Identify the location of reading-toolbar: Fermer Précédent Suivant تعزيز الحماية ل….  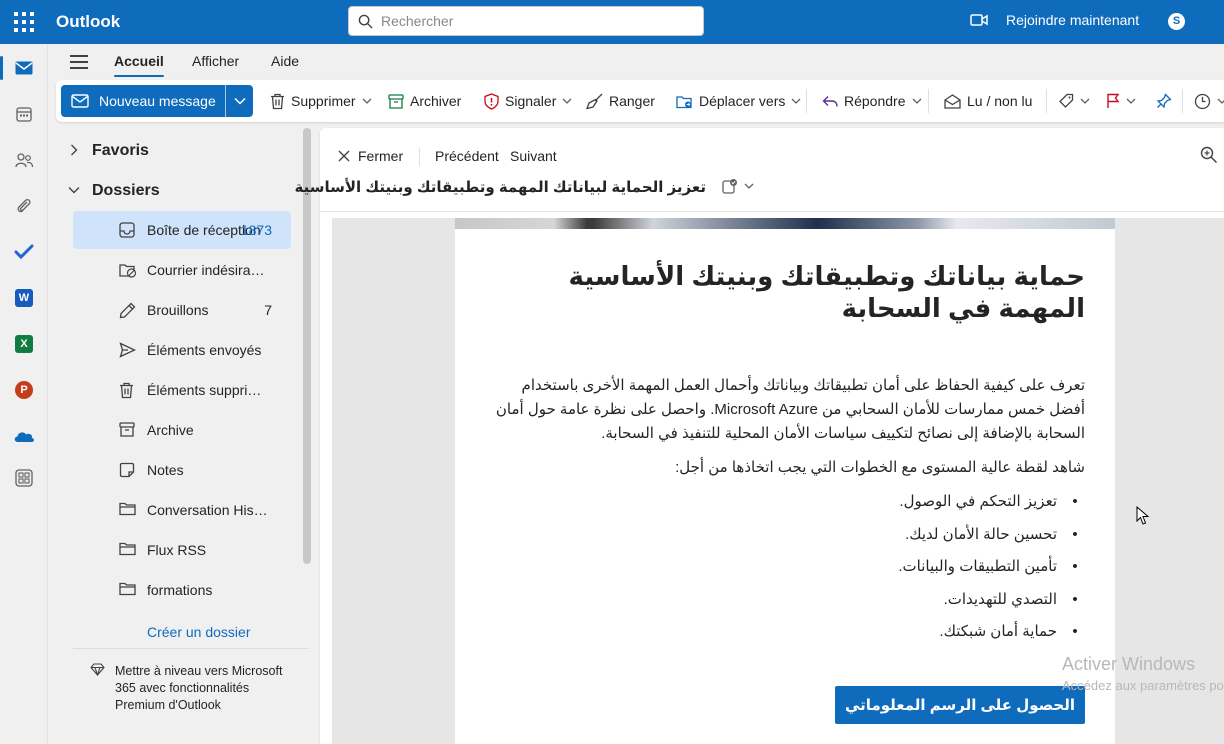
(759, 170).